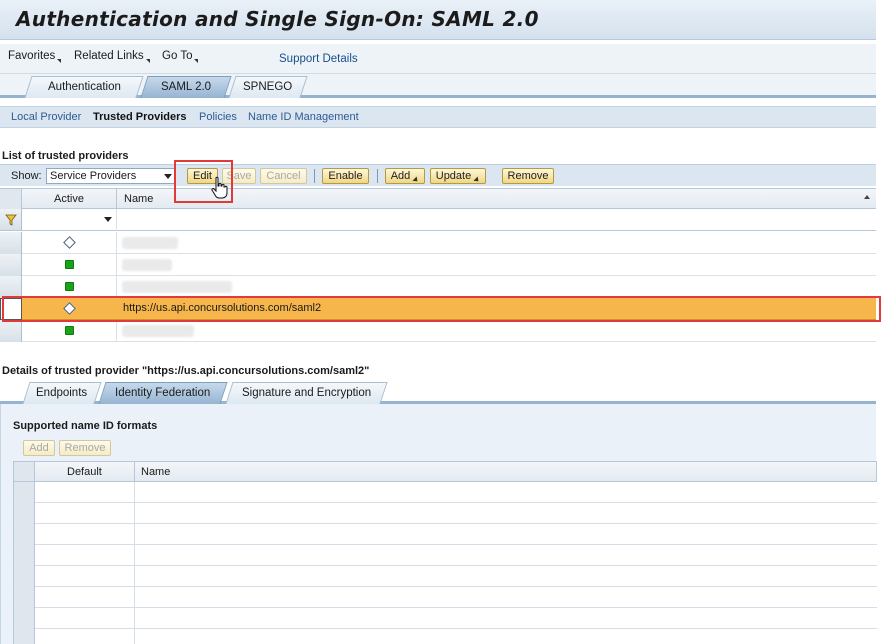 This screenshot has width=882, height=644. I want to click on tab-authentication: Authentication, so click(84, 87).